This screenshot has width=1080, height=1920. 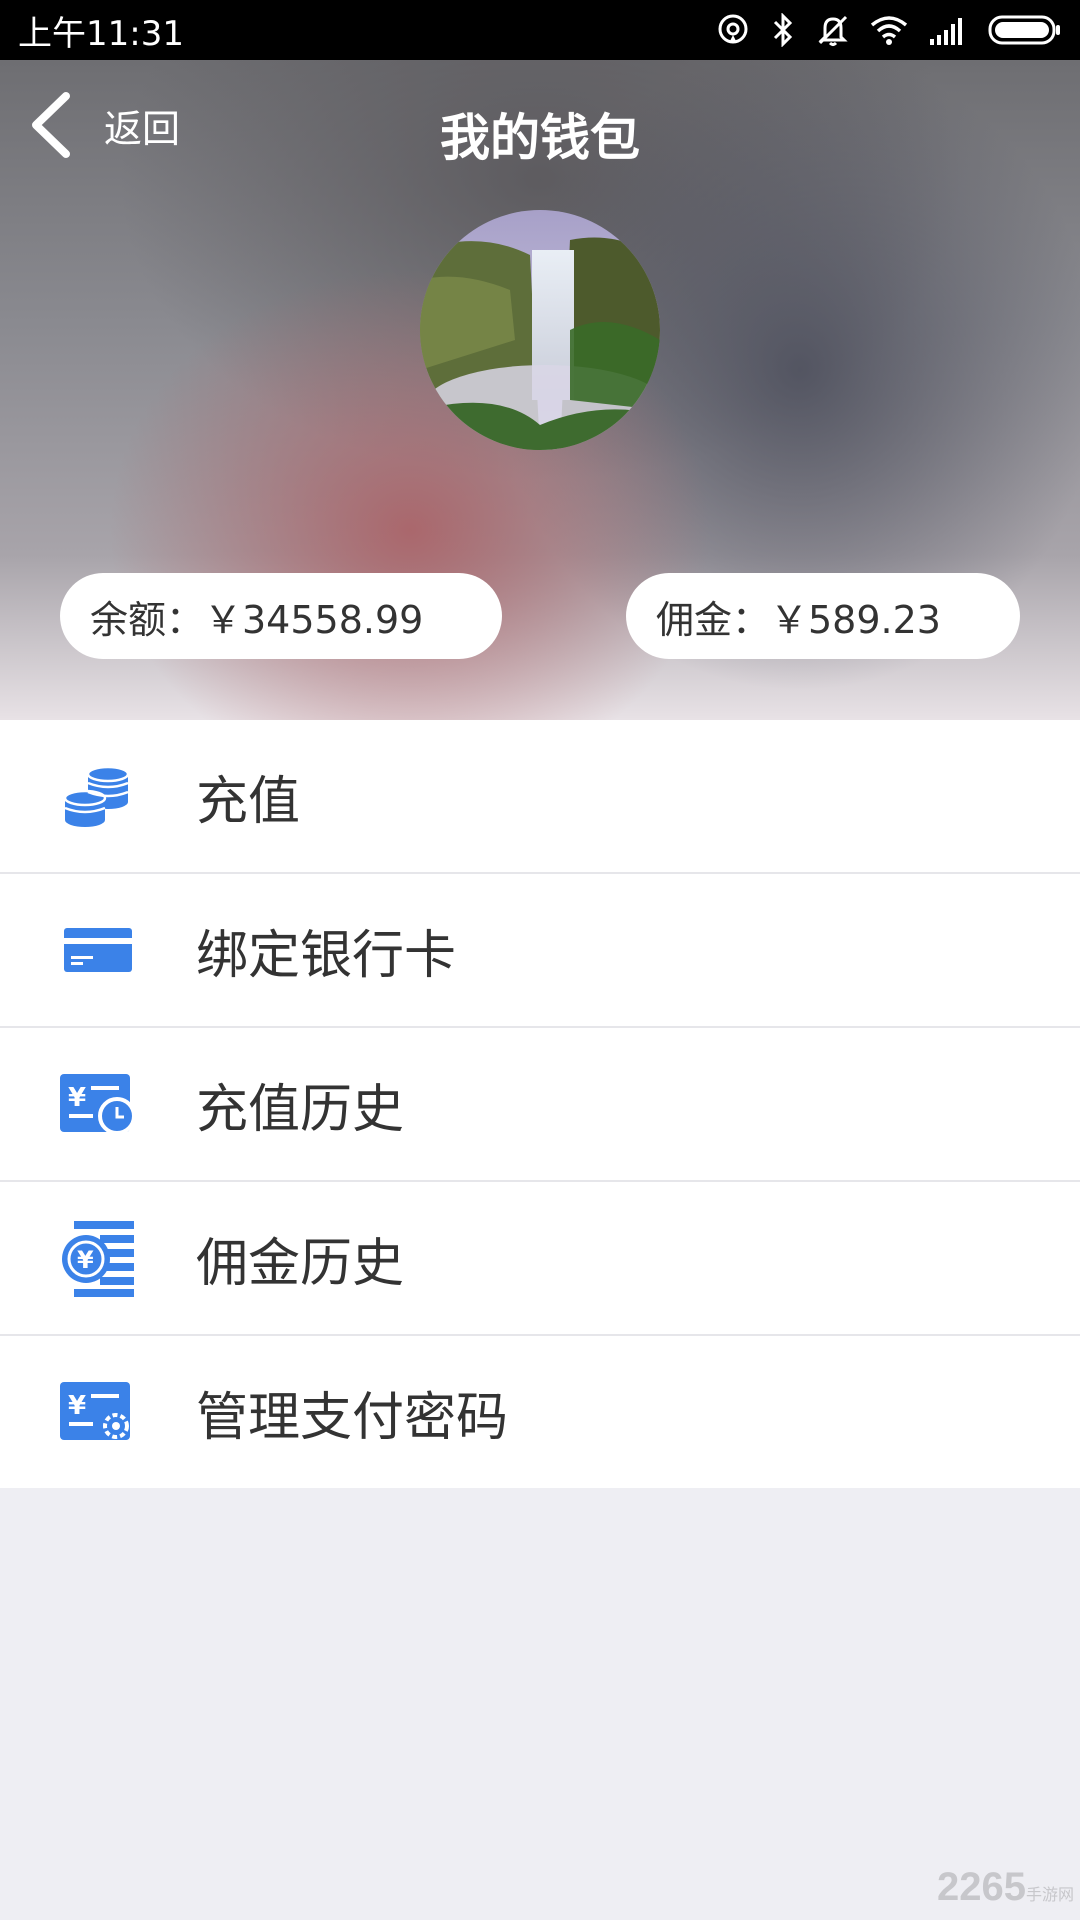 I want to click on avatar, so click(x=540, y=330).